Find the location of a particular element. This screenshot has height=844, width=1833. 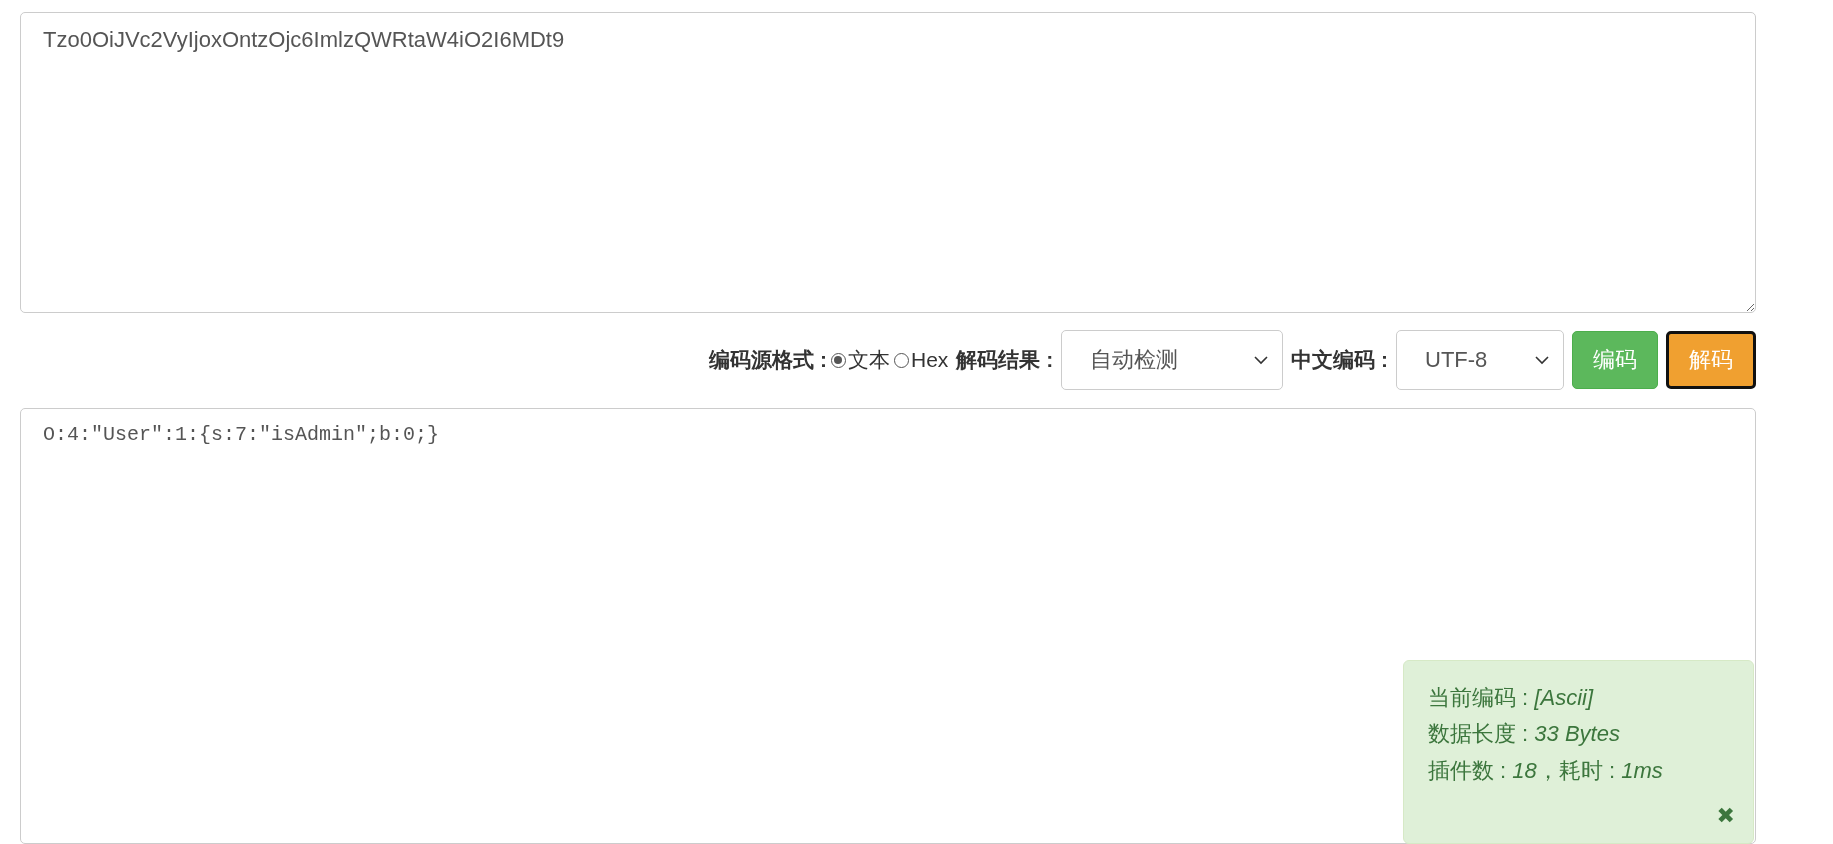

result-label: 解码结果 : is located at coordinates (1005, 360).